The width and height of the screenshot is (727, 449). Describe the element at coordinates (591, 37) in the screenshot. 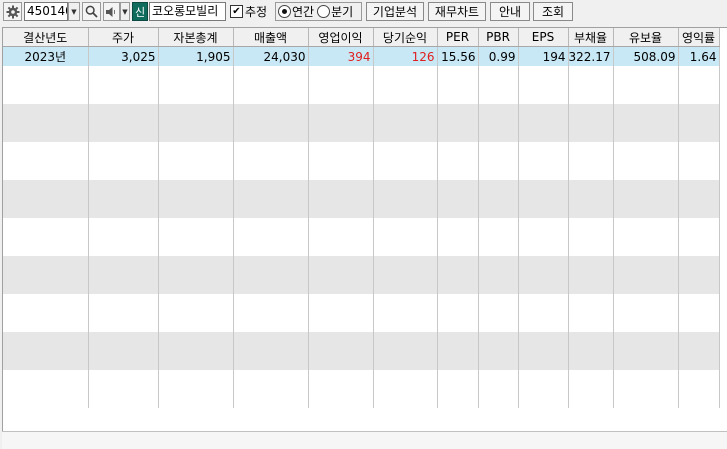

I see `col-header-debt-ratio: 부채율` at that location.